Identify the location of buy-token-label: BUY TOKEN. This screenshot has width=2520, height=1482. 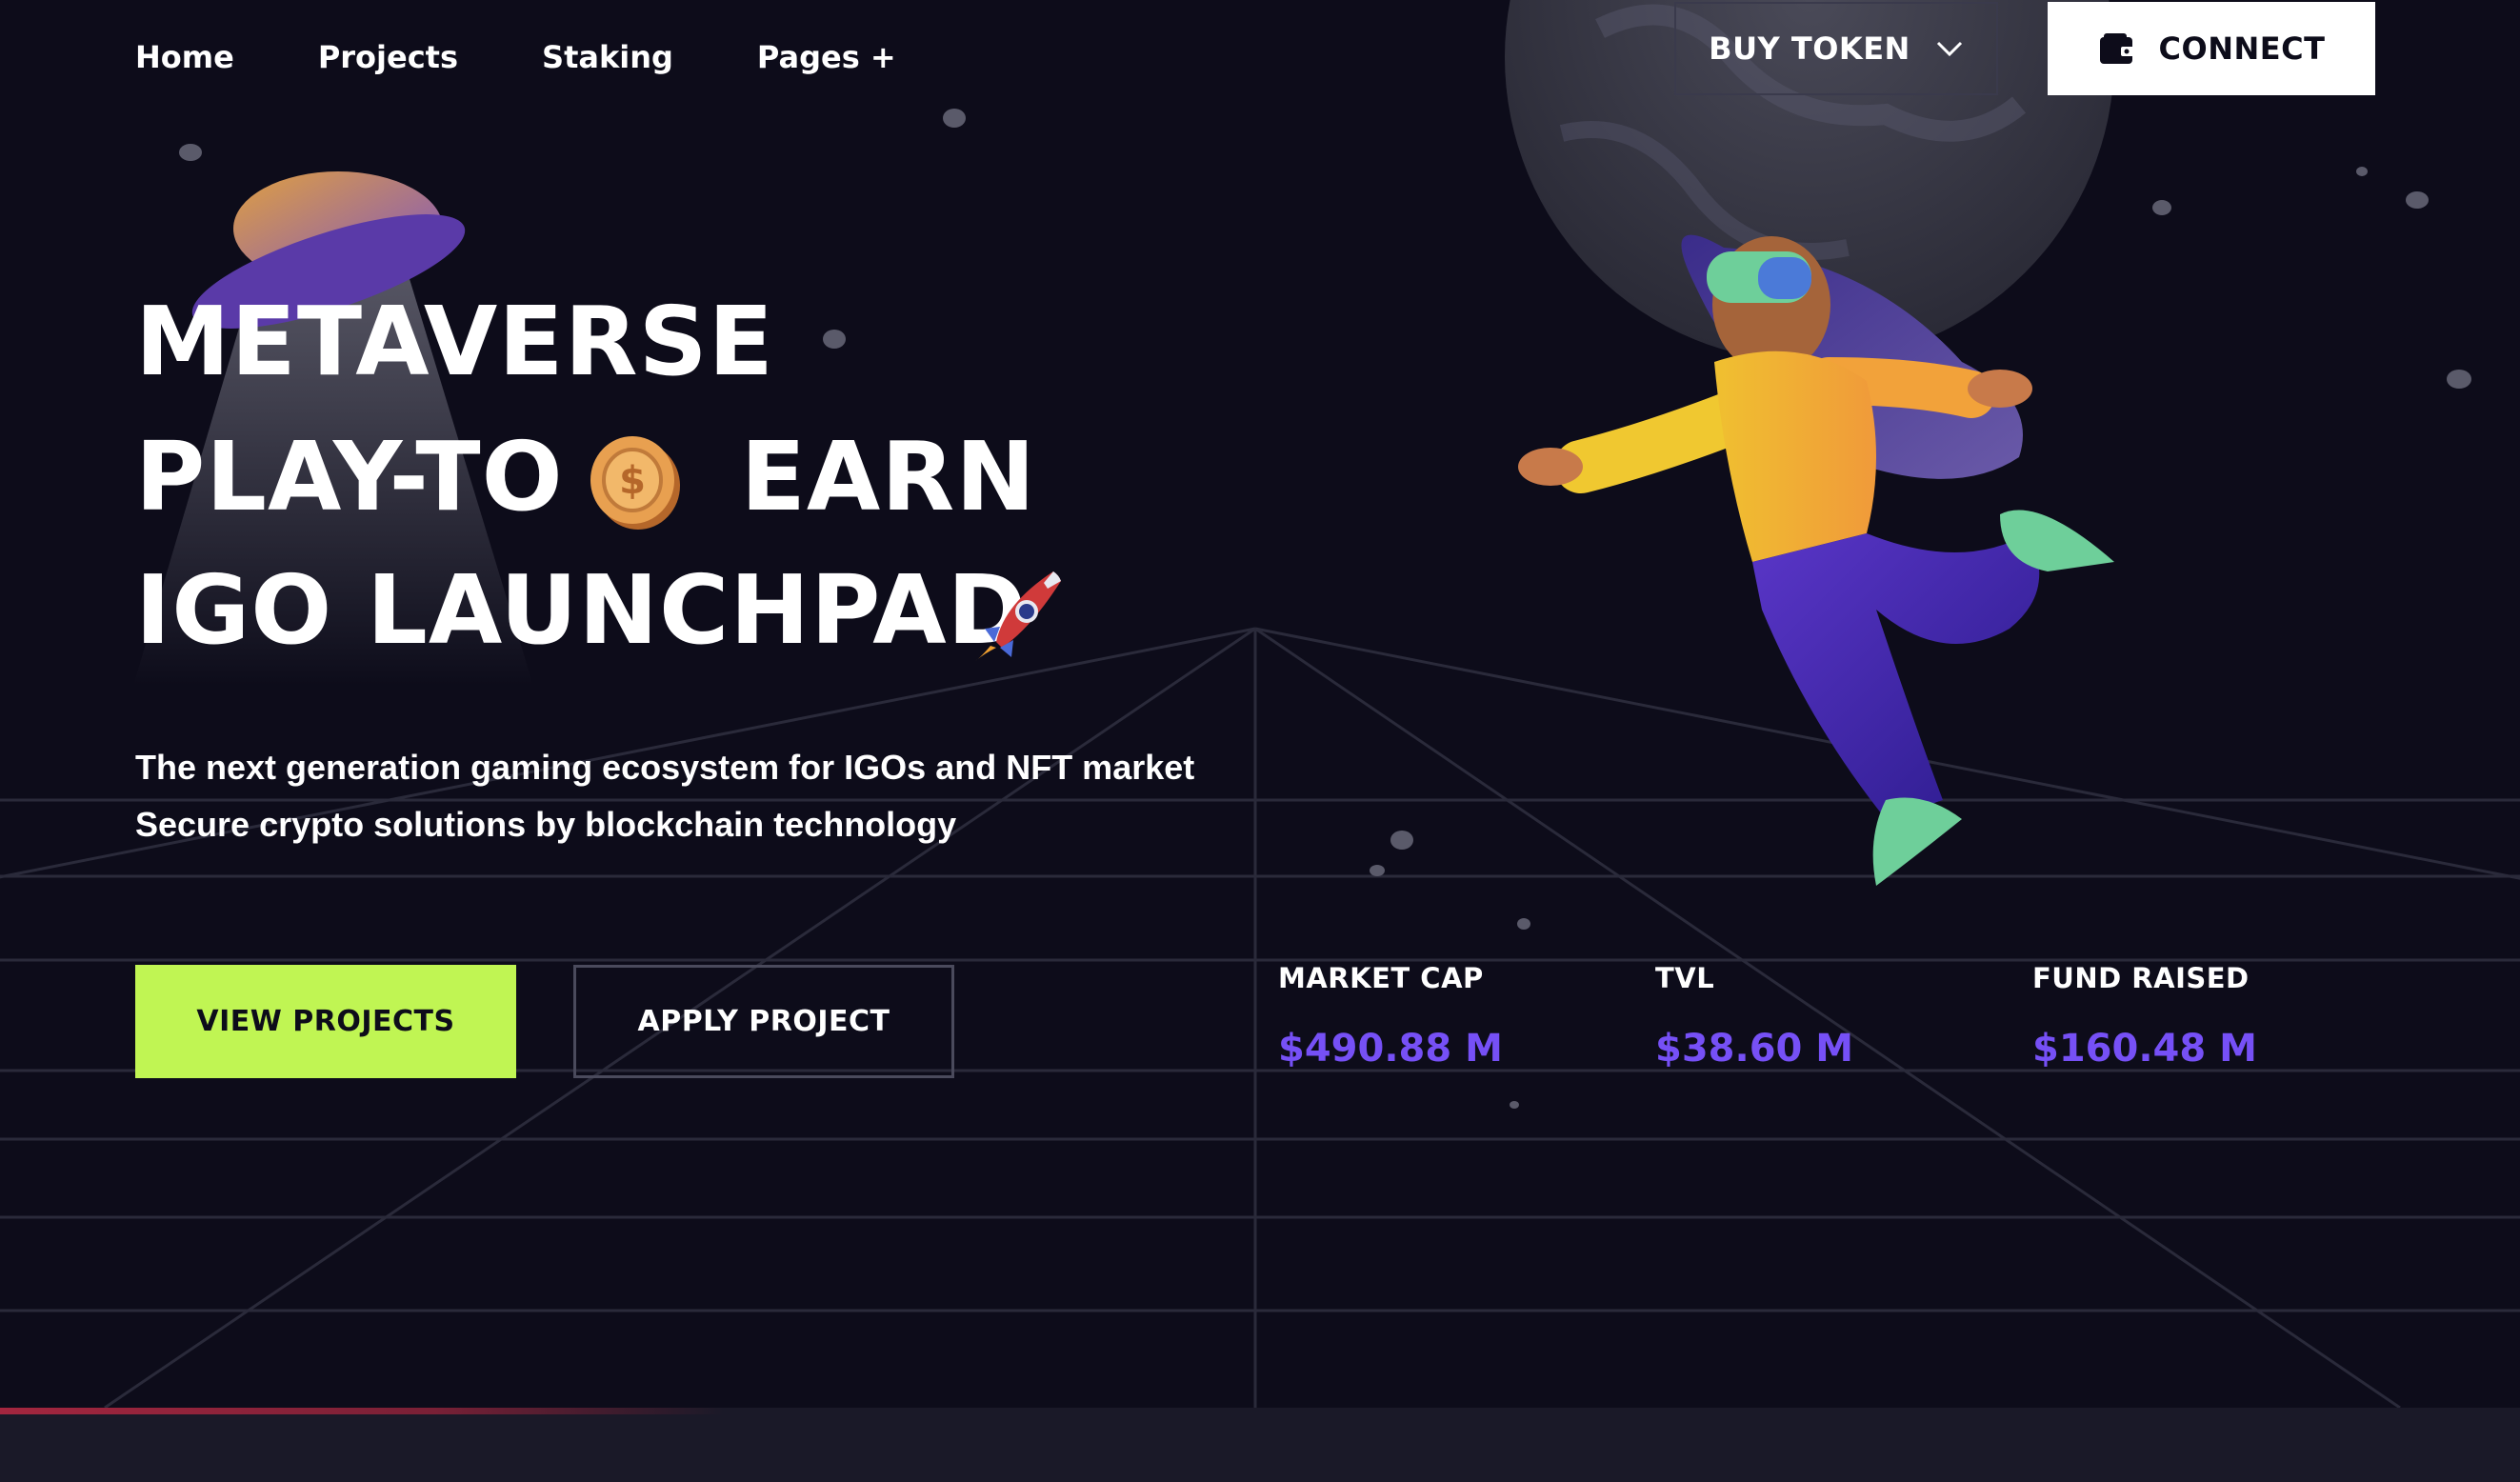
(1809, 48).